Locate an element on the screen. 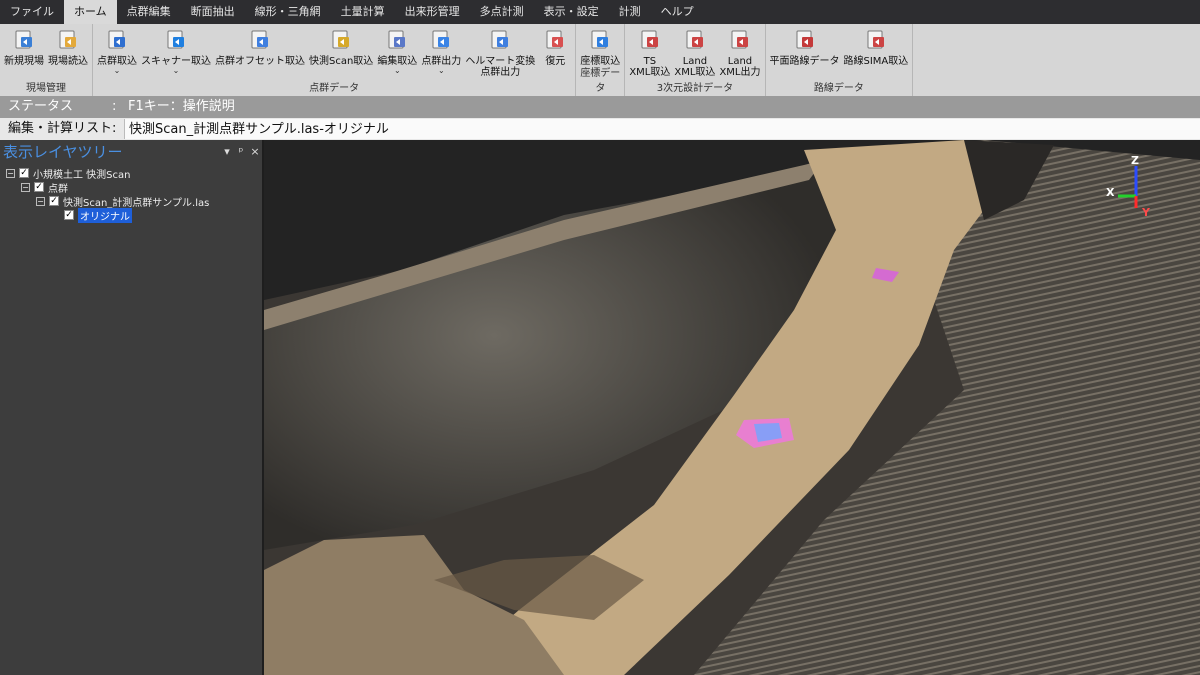 The width and height of the screenshot is (1200, 675). menu-item: 計測 is located at coordinates (630, 12).